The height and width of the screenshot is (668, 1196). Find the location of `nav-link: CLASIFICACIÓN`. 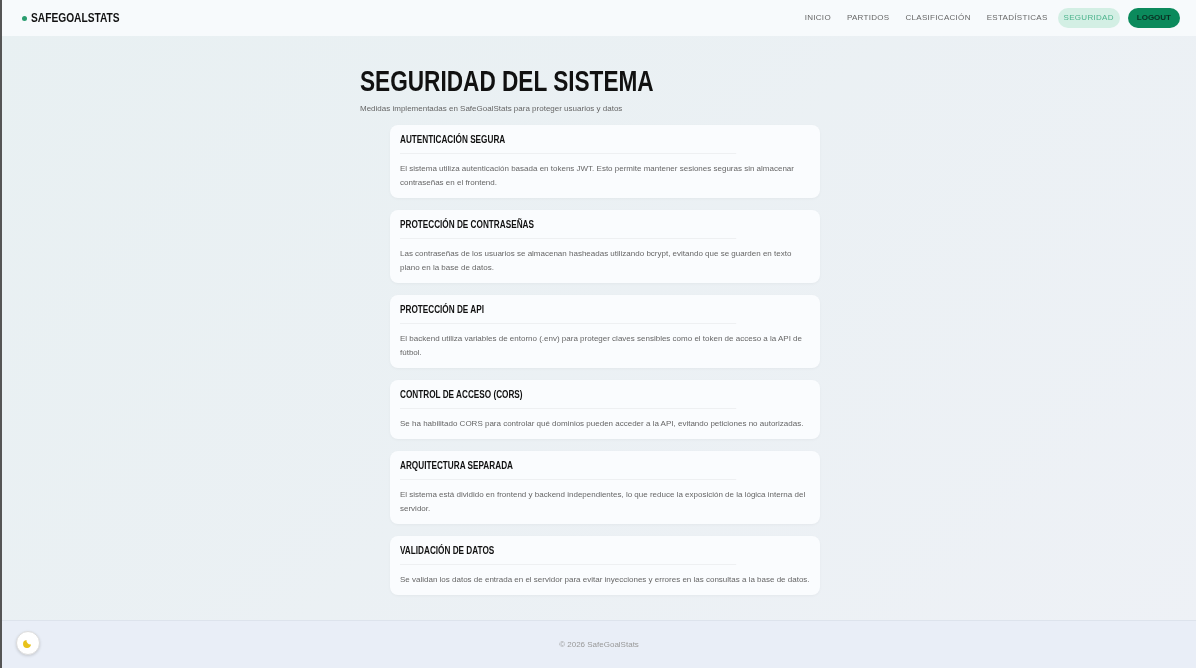

nav-link: CLASIFICACIÓN is located at coordinates (938, 18).